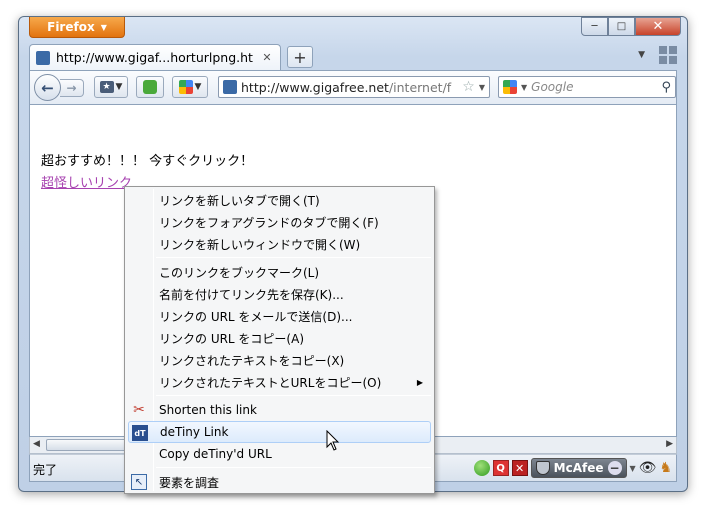  Describe the element at coordinates (86, 181) in the screenshot. I see `page-link: 超怪しいリンク` at that location.